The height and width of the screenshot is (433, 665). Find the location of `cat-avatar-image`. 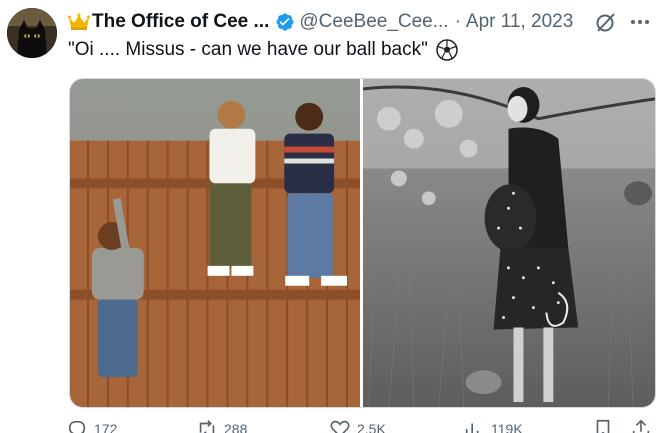

cat-avatar-image is located at coordinates (32, 33).